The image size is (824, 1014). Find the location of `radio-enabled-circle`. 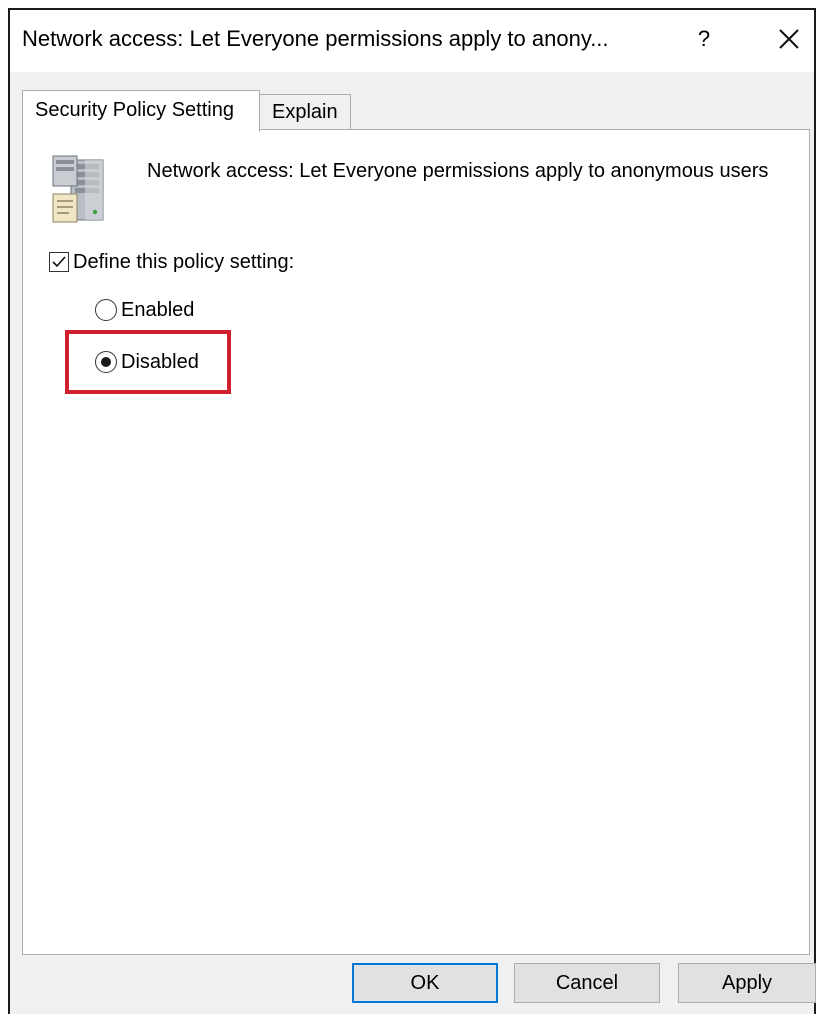

radio-enabled-circle is located at coordinates (106, 310).